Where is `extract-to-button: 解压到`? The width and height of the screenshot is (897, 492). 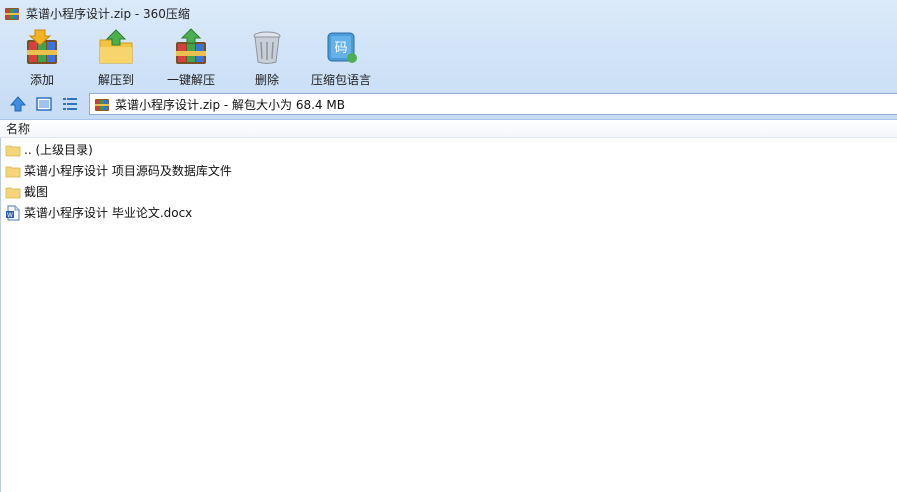
extract-to-button: 解压到 is located at coordinates (116, 58).